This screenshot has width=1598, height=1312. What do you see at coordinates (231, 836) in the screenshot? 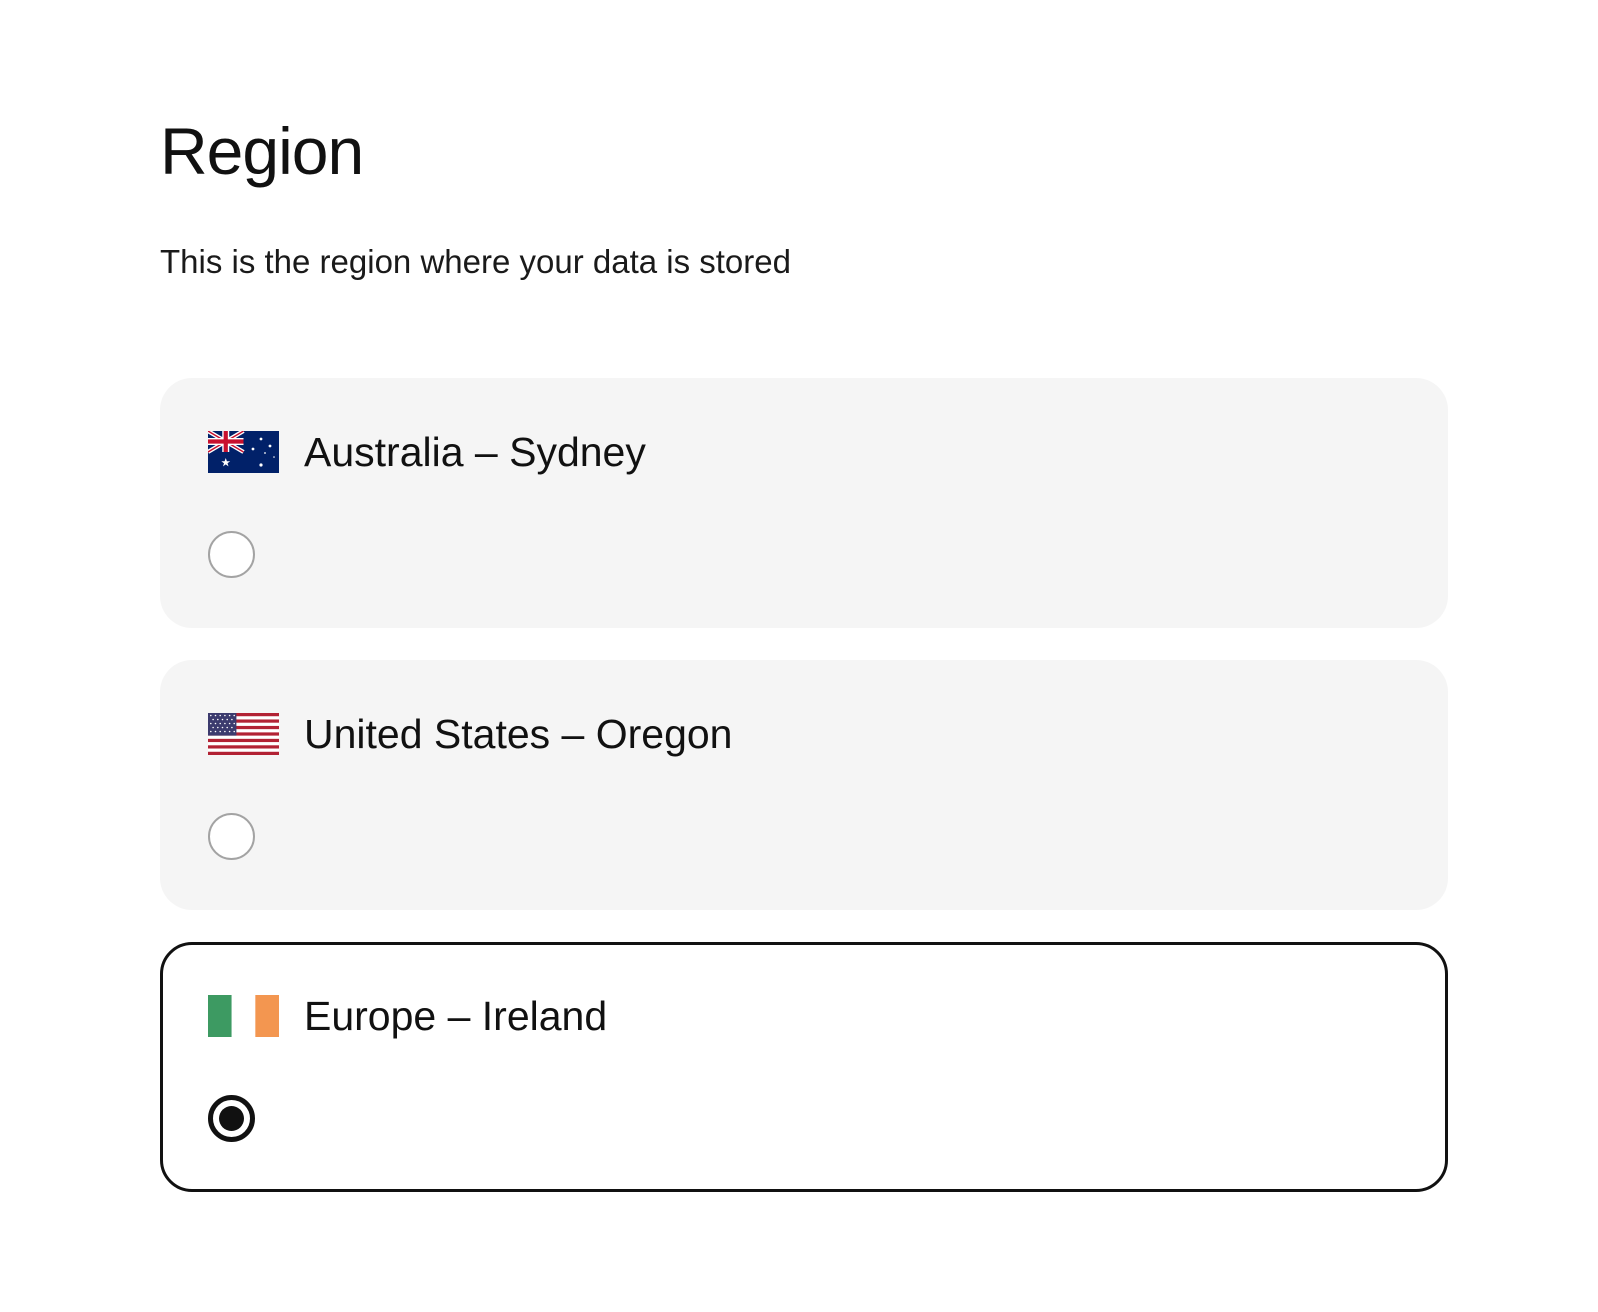
I see `region-radio-united-states-oregon` at bounding box center [231, 836].